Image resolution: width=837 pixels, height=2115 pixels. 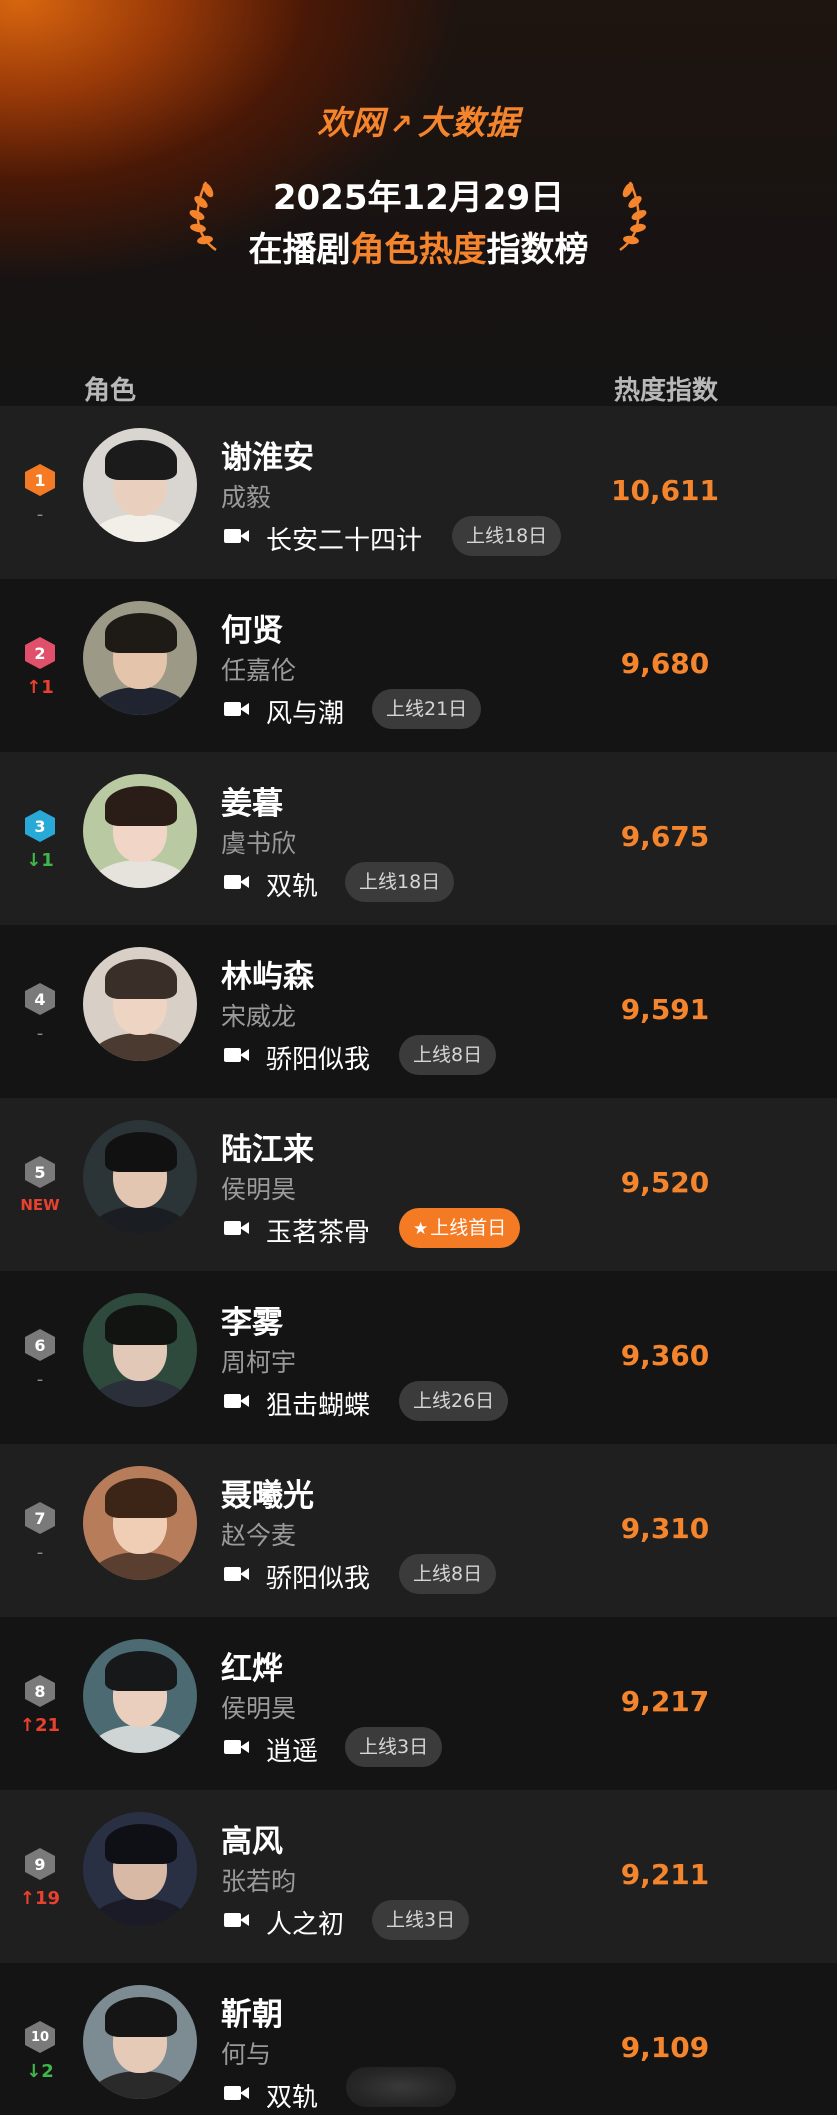 I want to click on rank-badge: 8, so click(x=40, y=1691).